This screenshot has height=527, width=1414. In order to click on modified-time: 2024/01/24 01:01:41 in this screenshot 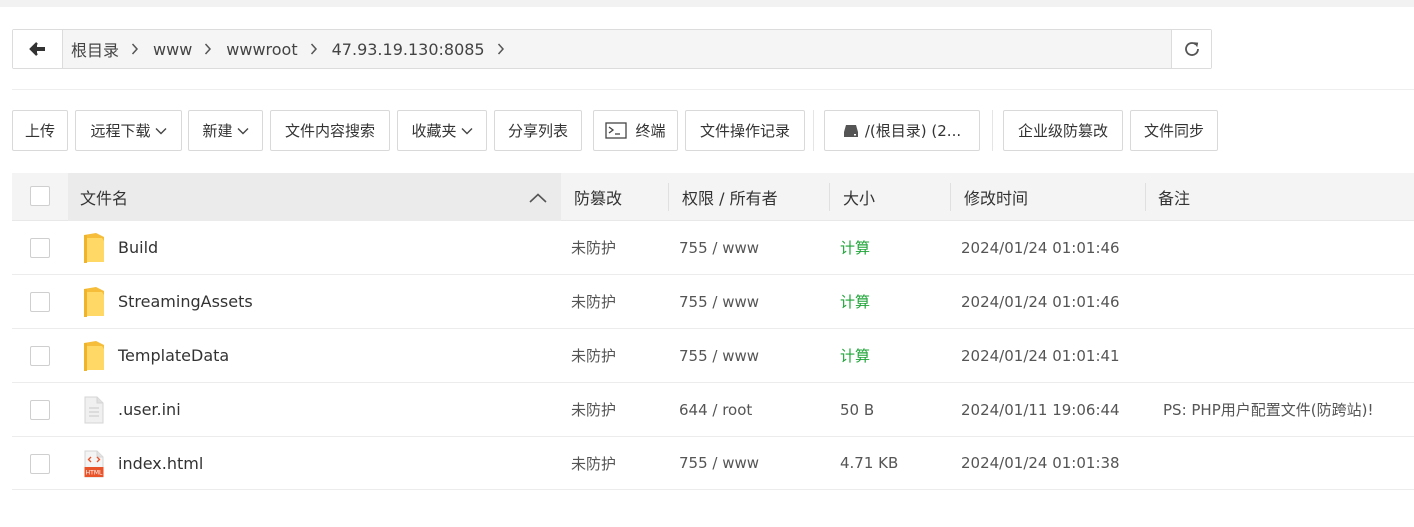, I will do `click(1040, 355)`.